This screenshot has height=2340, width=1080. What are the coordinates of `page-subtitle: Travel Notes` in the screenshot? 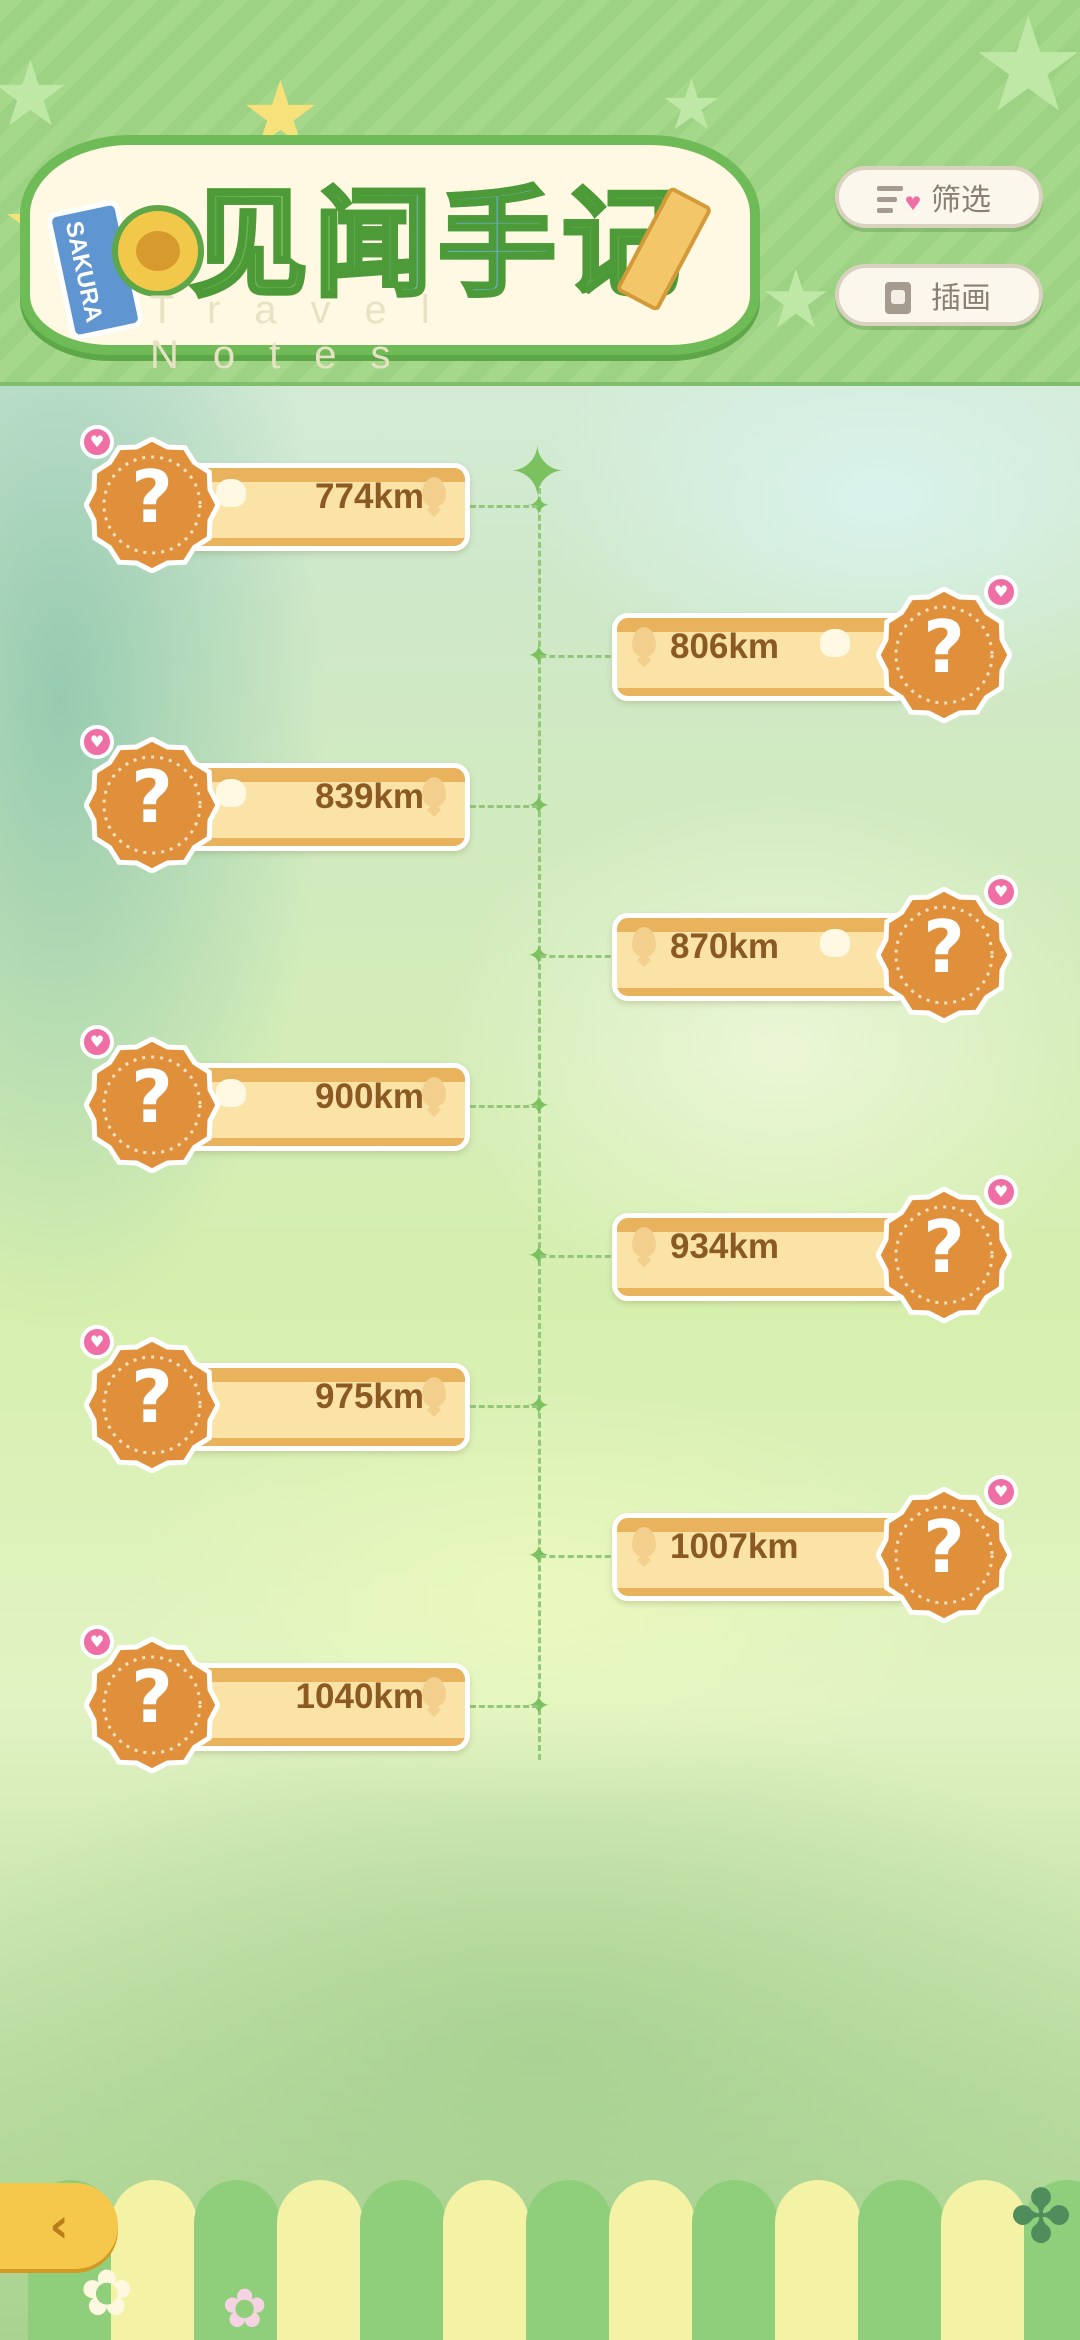 It's located at (307, 332).